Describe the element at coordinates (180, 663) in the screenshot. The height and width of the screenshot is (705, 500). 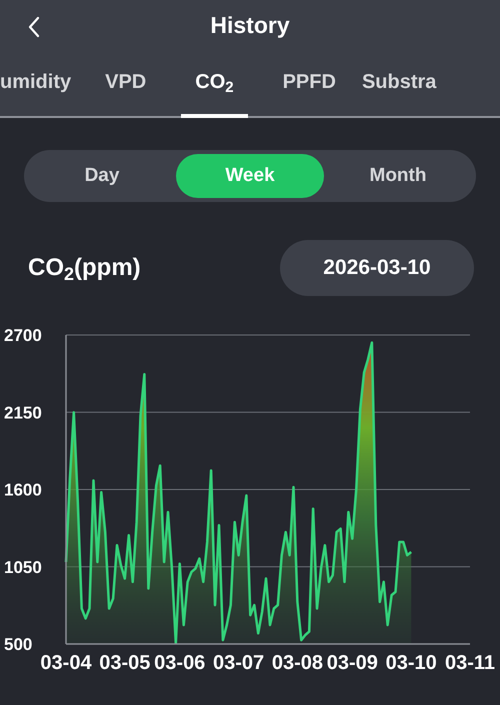
I see `x-axis-label: 03-06` at that location.